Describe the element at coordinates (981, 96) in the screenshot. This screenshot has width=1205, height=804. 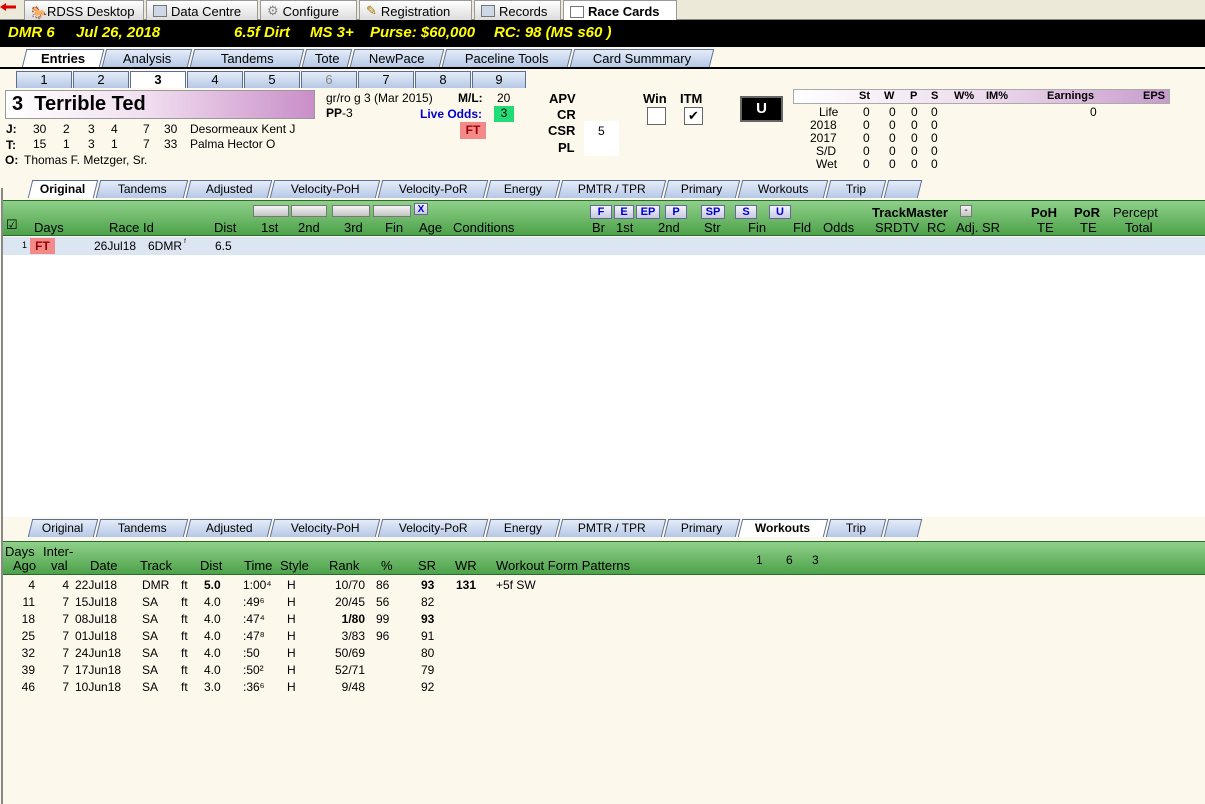
I see `stats-header-bar` at that location.